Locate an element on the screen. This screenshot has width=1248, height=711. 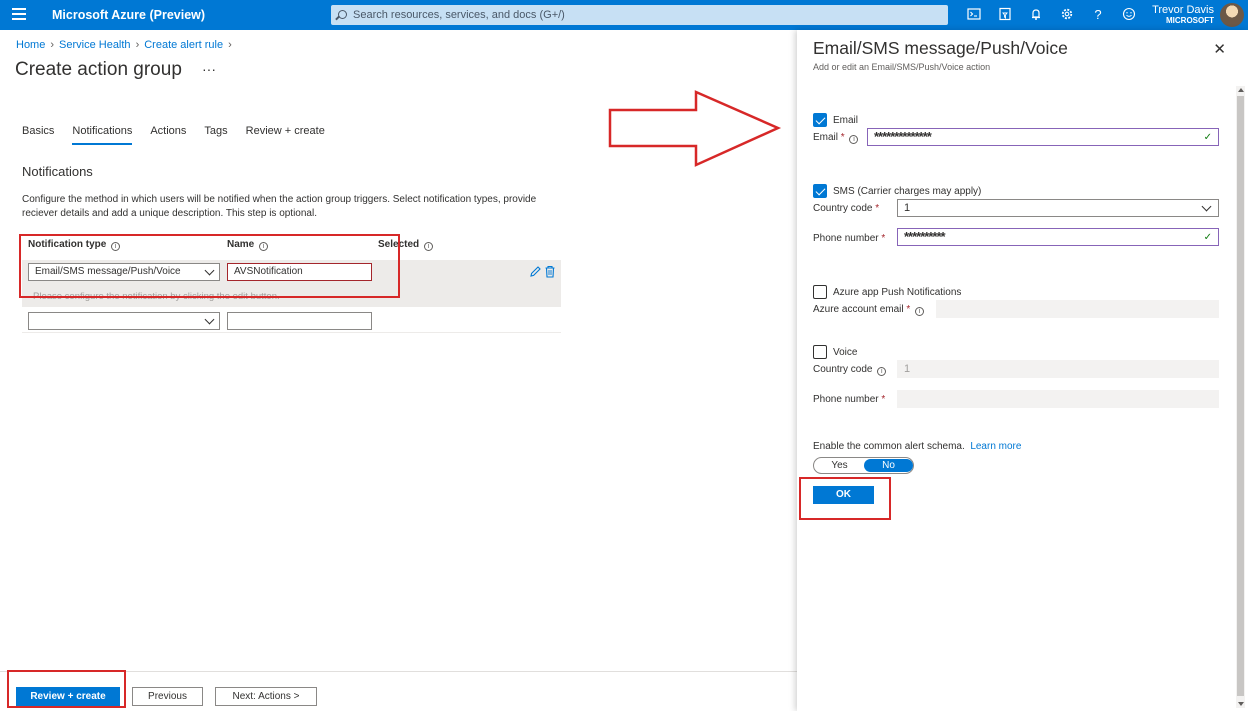
voice-phone-label: Phone number * is located at coordinates (849, 399).